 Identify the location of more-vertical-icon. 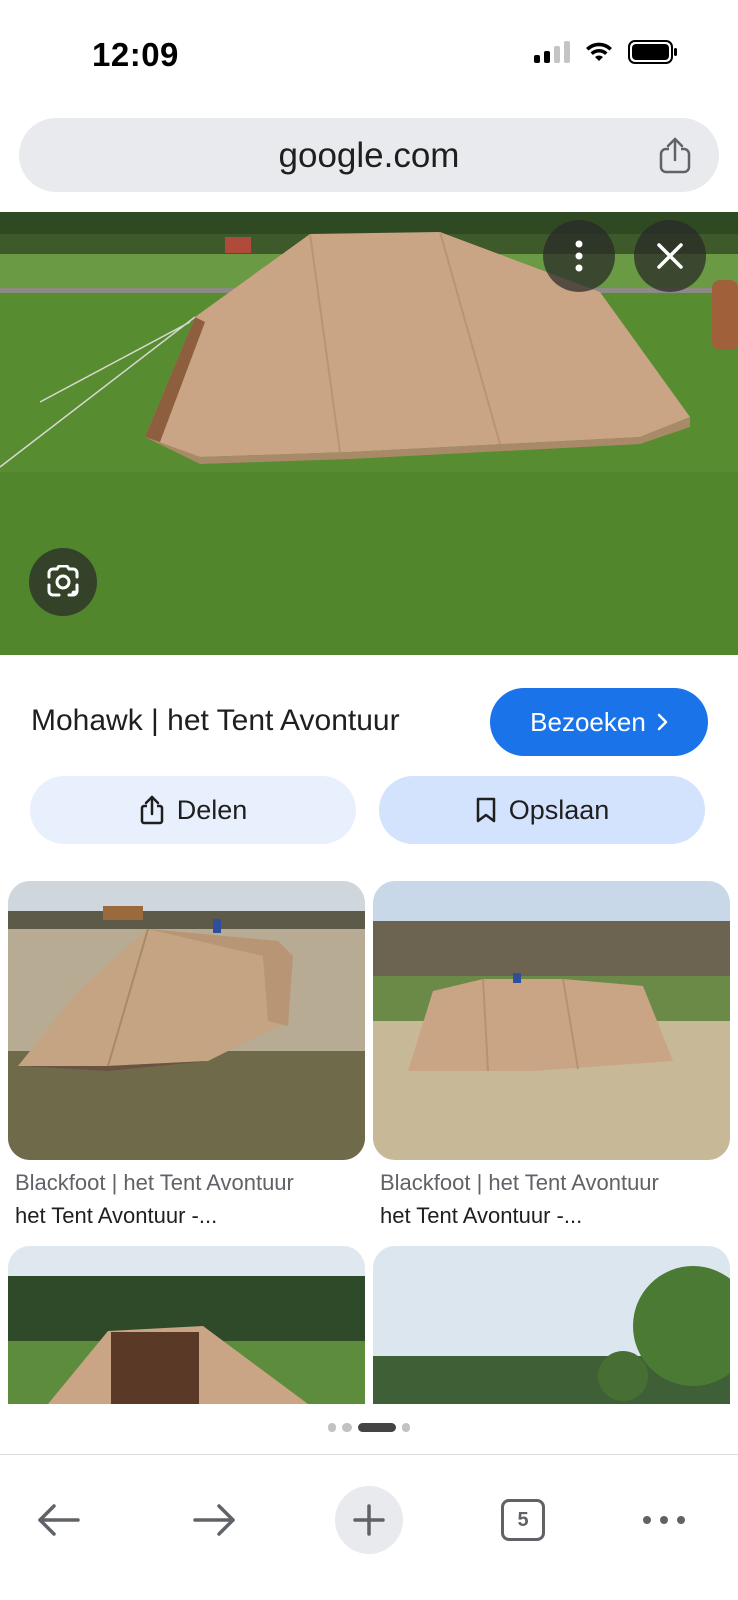
(579, 256).